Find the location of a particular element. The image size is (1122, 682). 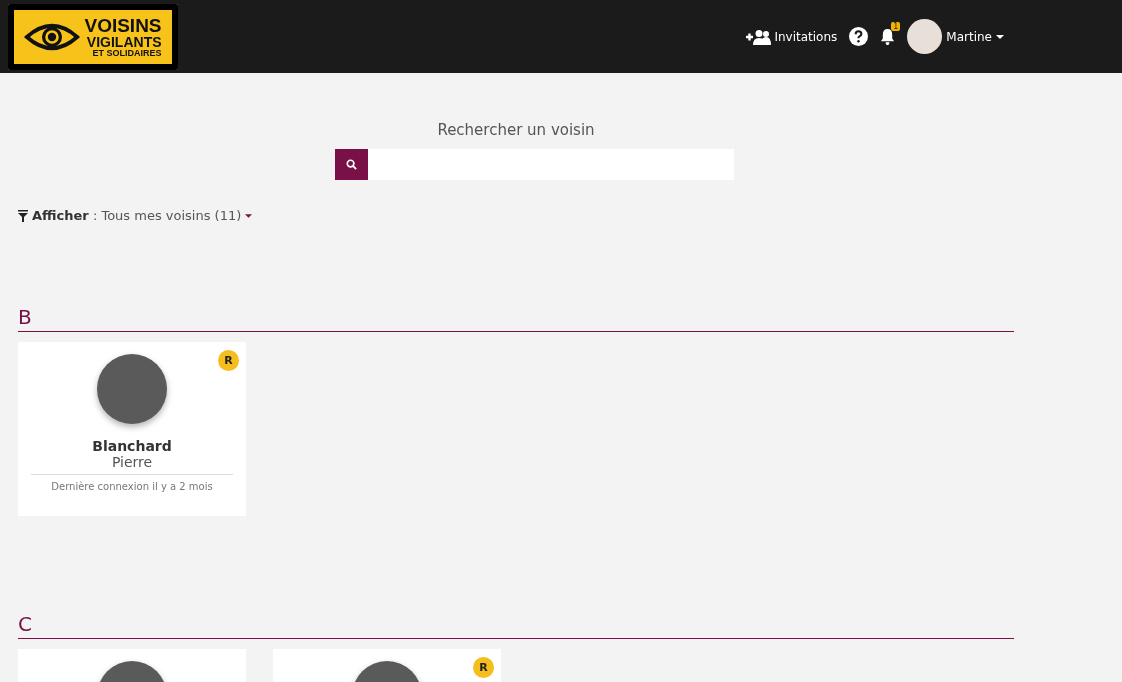

neighbor-card: R Blanchard Pierre Dernière connexion il y a 2 mois is located at coordinates (132, 429).